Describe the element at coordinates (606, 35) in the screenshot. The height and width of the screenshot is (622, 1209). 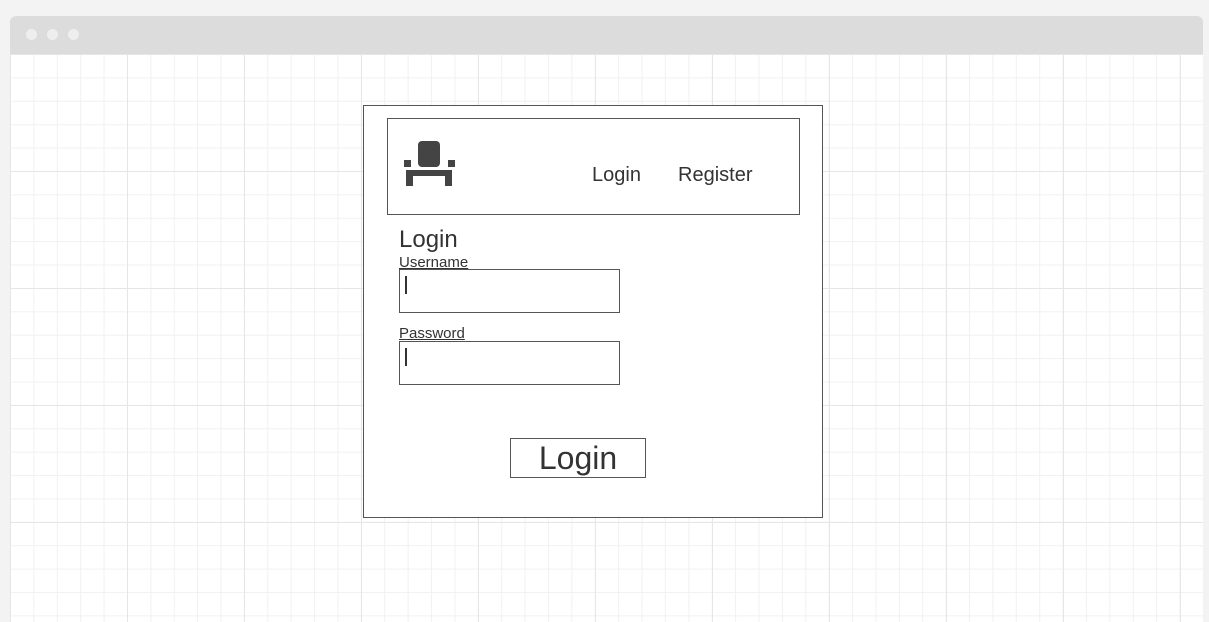
I see `window-titlebar` at that location.